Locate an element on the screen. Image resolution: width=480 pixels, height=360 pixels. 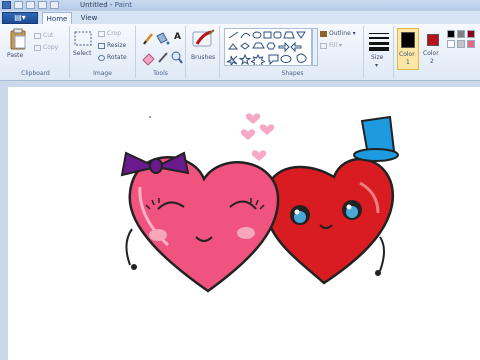
tools-group: A Tools is located at coordinates (161, 52).